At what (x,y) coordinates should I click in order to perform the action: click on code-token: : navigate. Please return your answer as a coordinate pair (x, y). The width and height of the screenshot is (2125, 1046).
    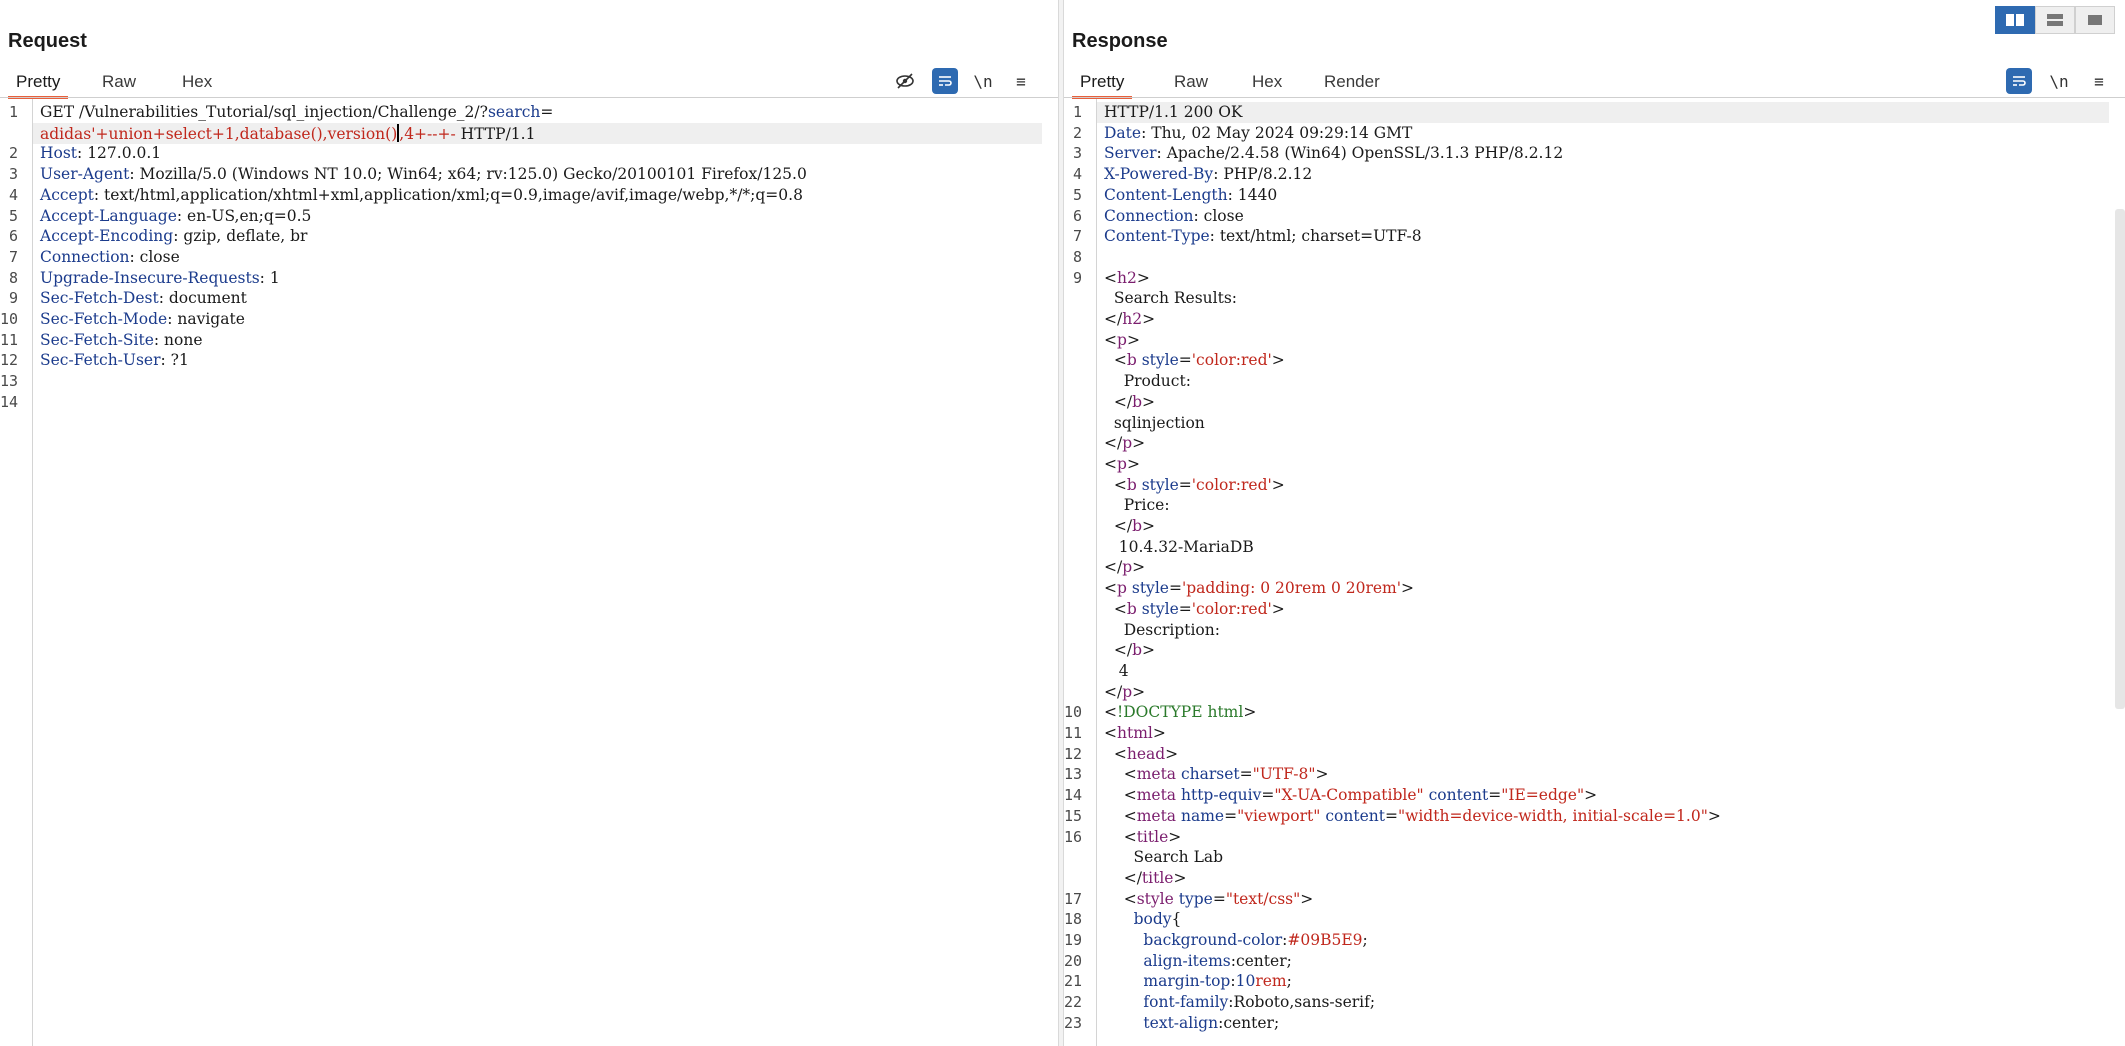
    Looking at the image, I should click on (206, 319).